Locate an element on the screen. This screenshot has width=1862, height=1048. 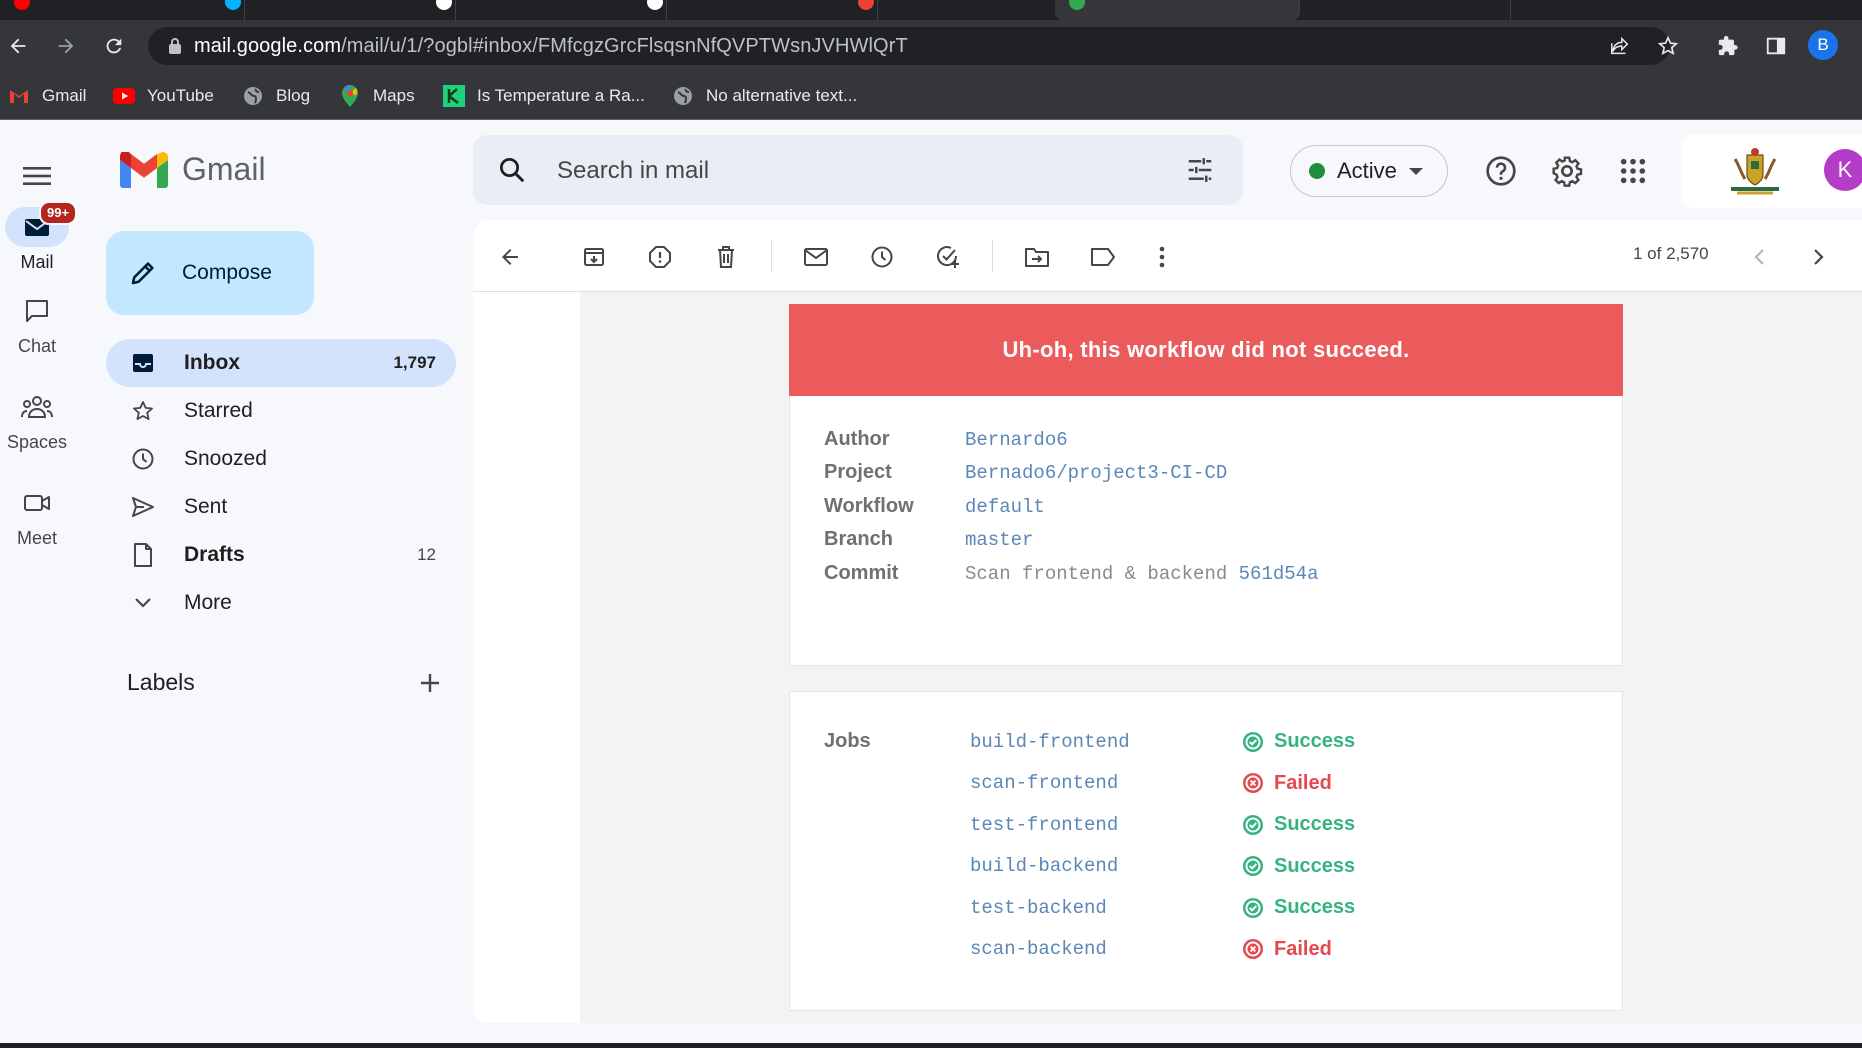
support-button is located at coordinates (1501, 171).